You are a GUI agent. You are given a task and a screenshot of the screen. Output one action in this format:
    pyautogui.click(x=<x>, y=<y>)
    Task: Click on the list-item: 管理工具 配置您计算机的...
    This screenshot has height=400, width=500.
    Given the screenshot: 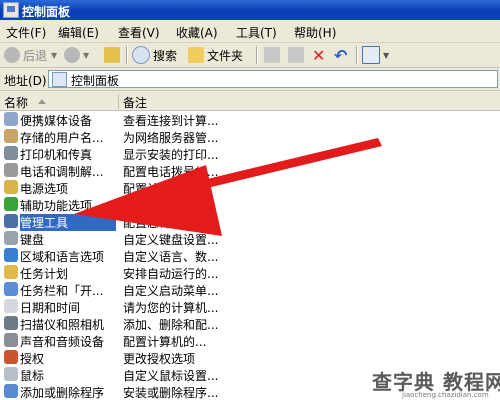 What is the action you would take?
    pyautogui.click(x=250, y=222)
    